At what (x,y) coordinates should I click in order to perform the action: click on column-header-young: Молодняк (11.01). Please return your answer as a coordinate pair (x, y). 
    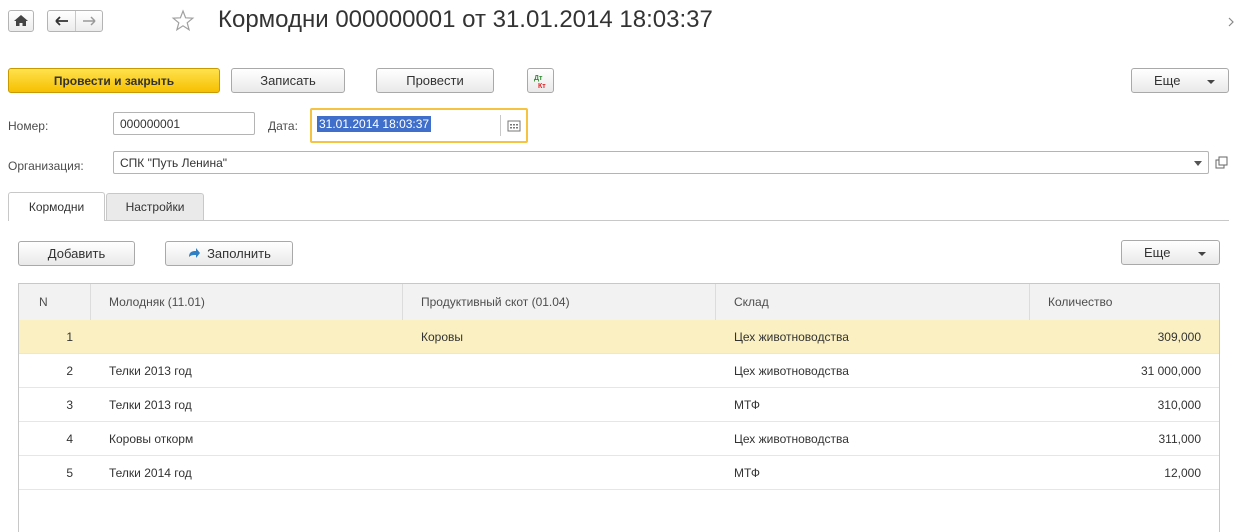
    Looking at the image, I should click on (247, 302).